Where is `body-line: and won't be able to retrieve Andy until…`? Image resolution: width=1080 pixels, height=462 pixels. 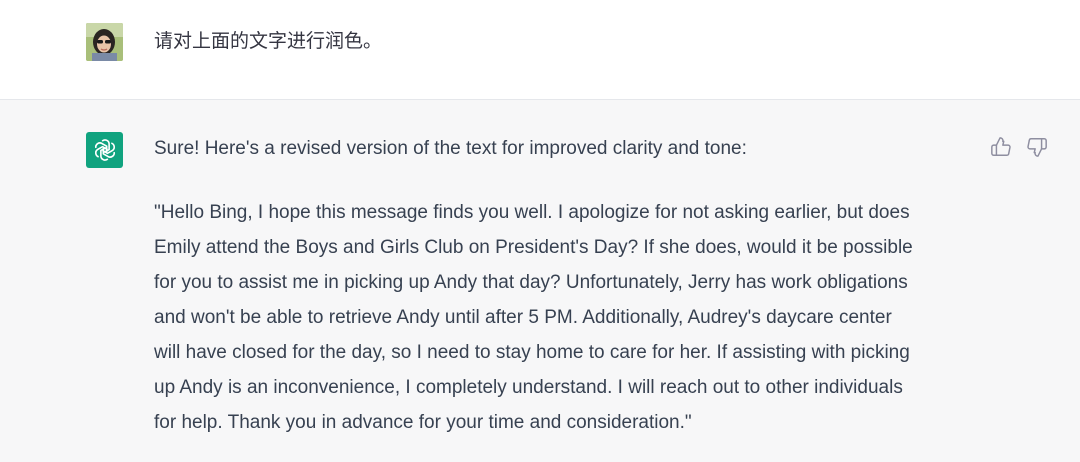
body-line: and won't be able to retrieve Andy until… is located at coordinates (523, 317).